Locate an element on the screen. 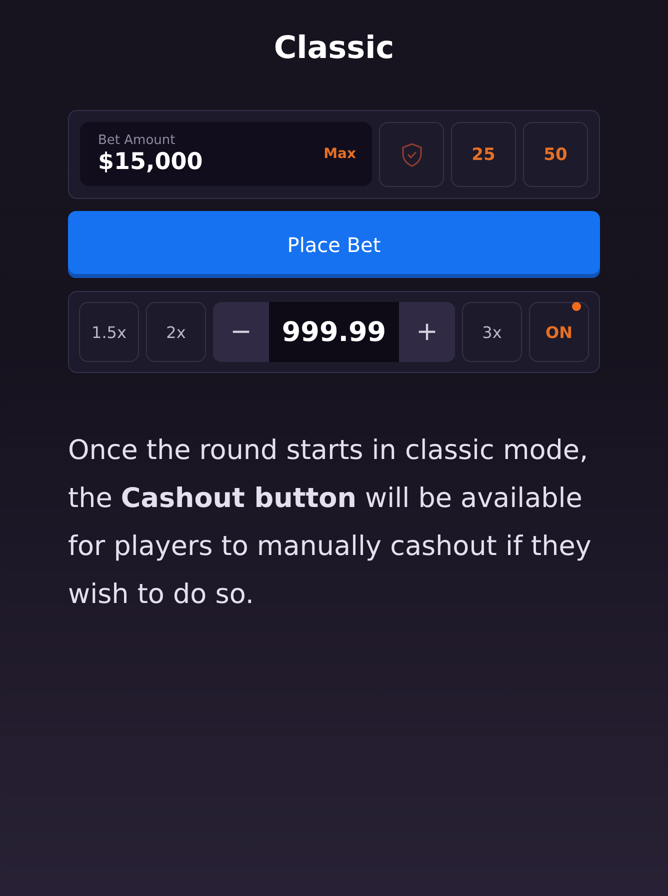 This screenshot has height=896, width=668. shield-button is located at coordinates (411, 154).